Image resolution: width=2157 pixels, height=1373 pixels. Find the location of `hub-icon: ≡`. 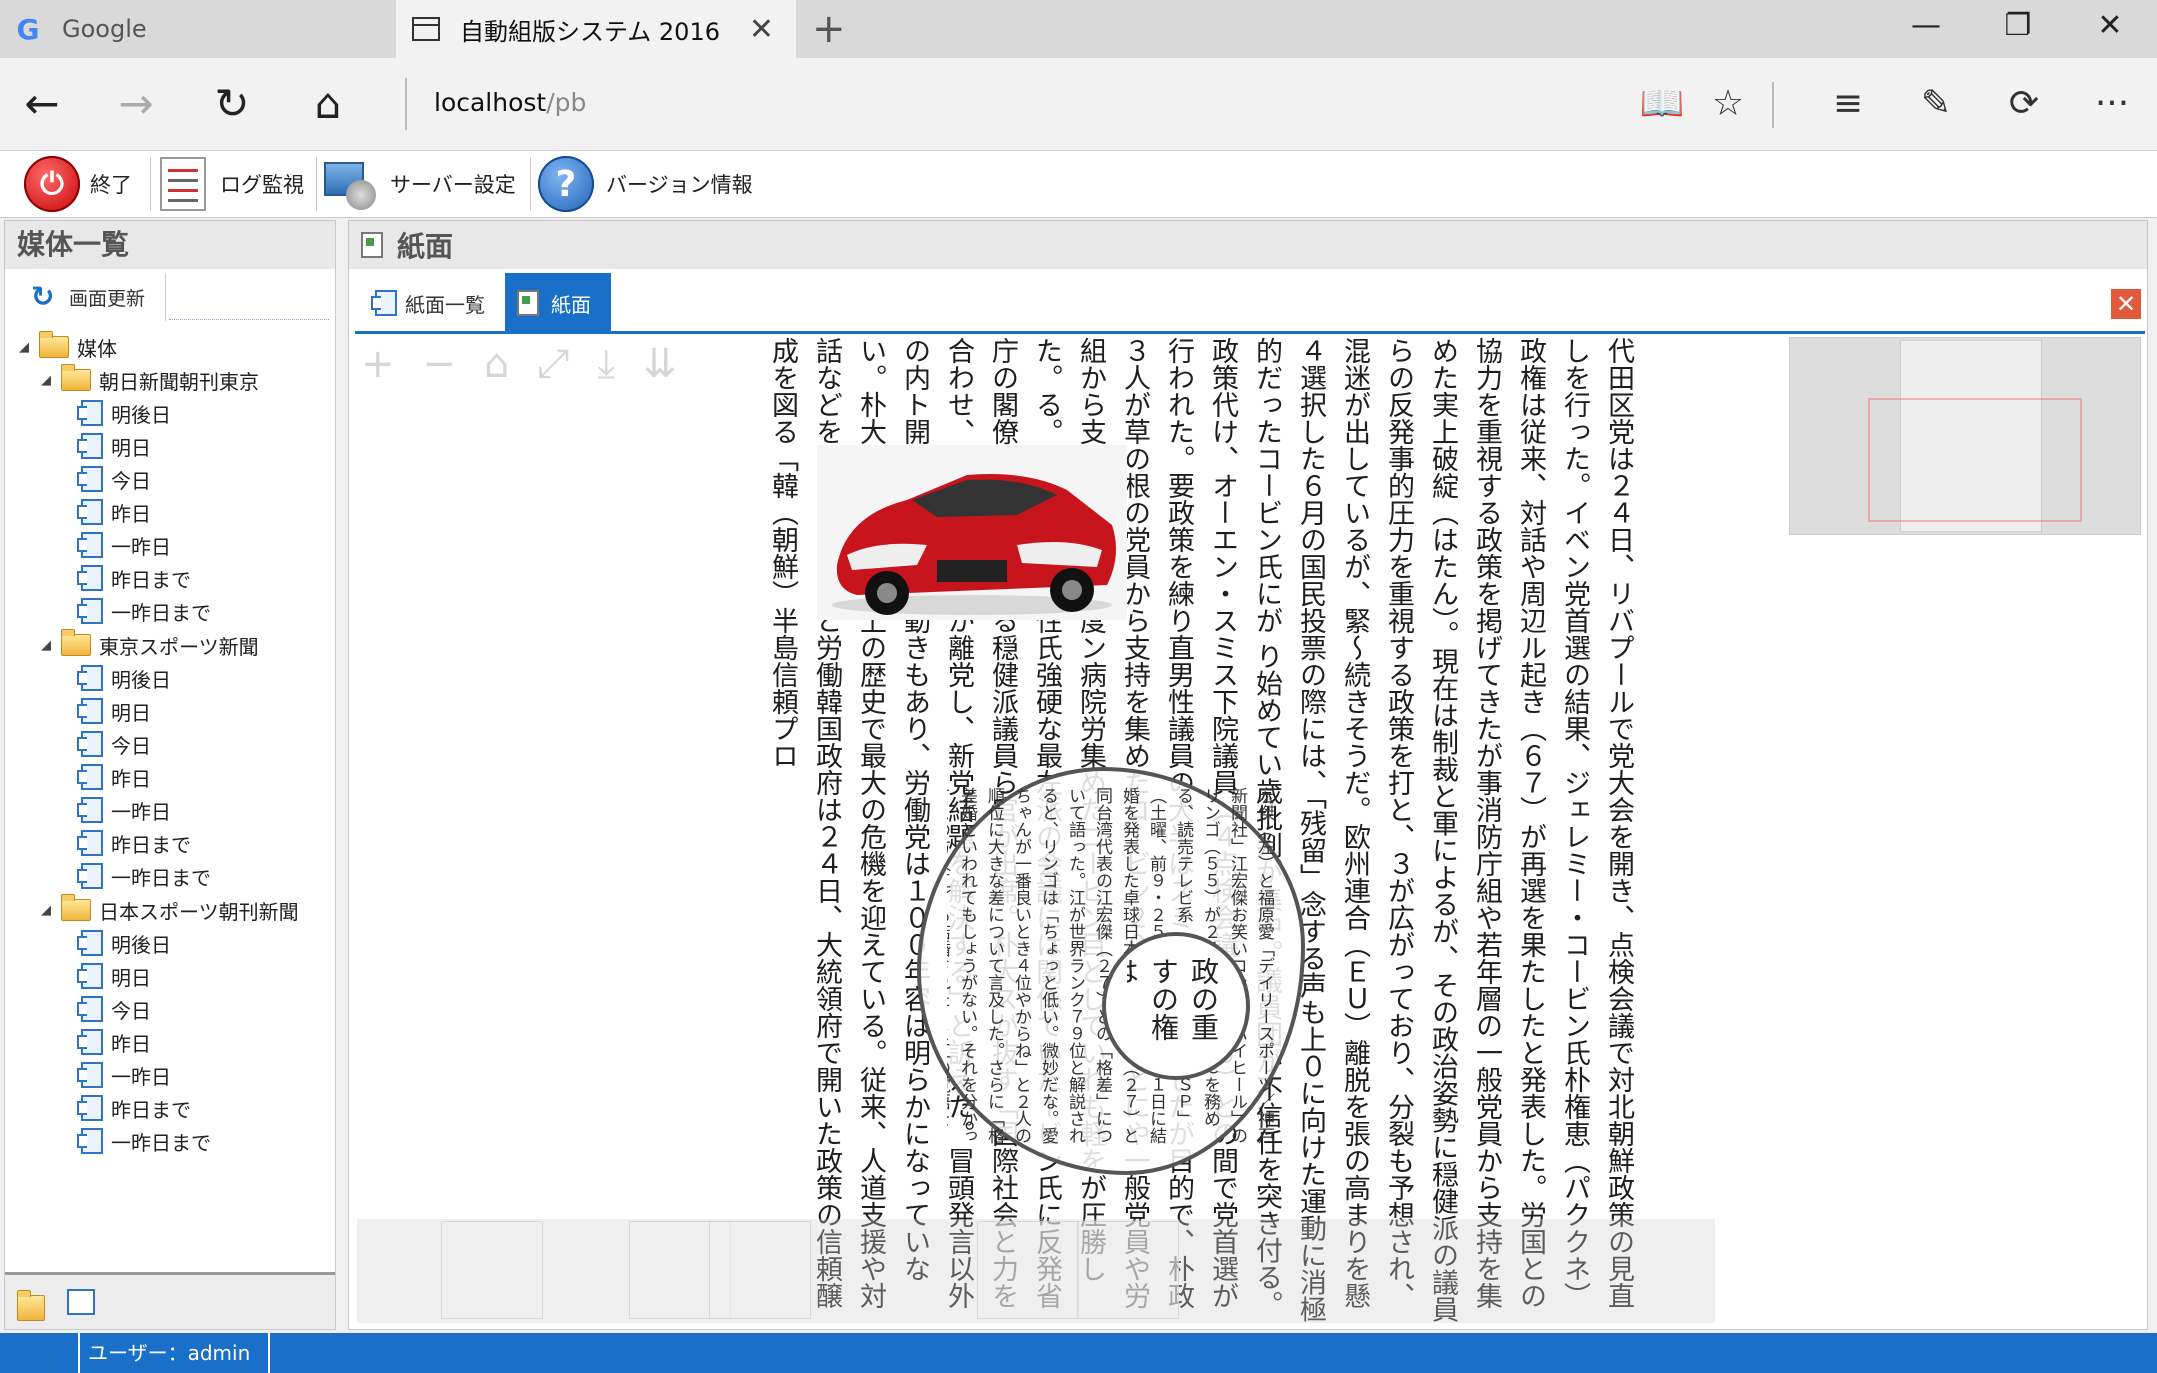

hub-icon: ≡ is located at coordinates (1848, 104).